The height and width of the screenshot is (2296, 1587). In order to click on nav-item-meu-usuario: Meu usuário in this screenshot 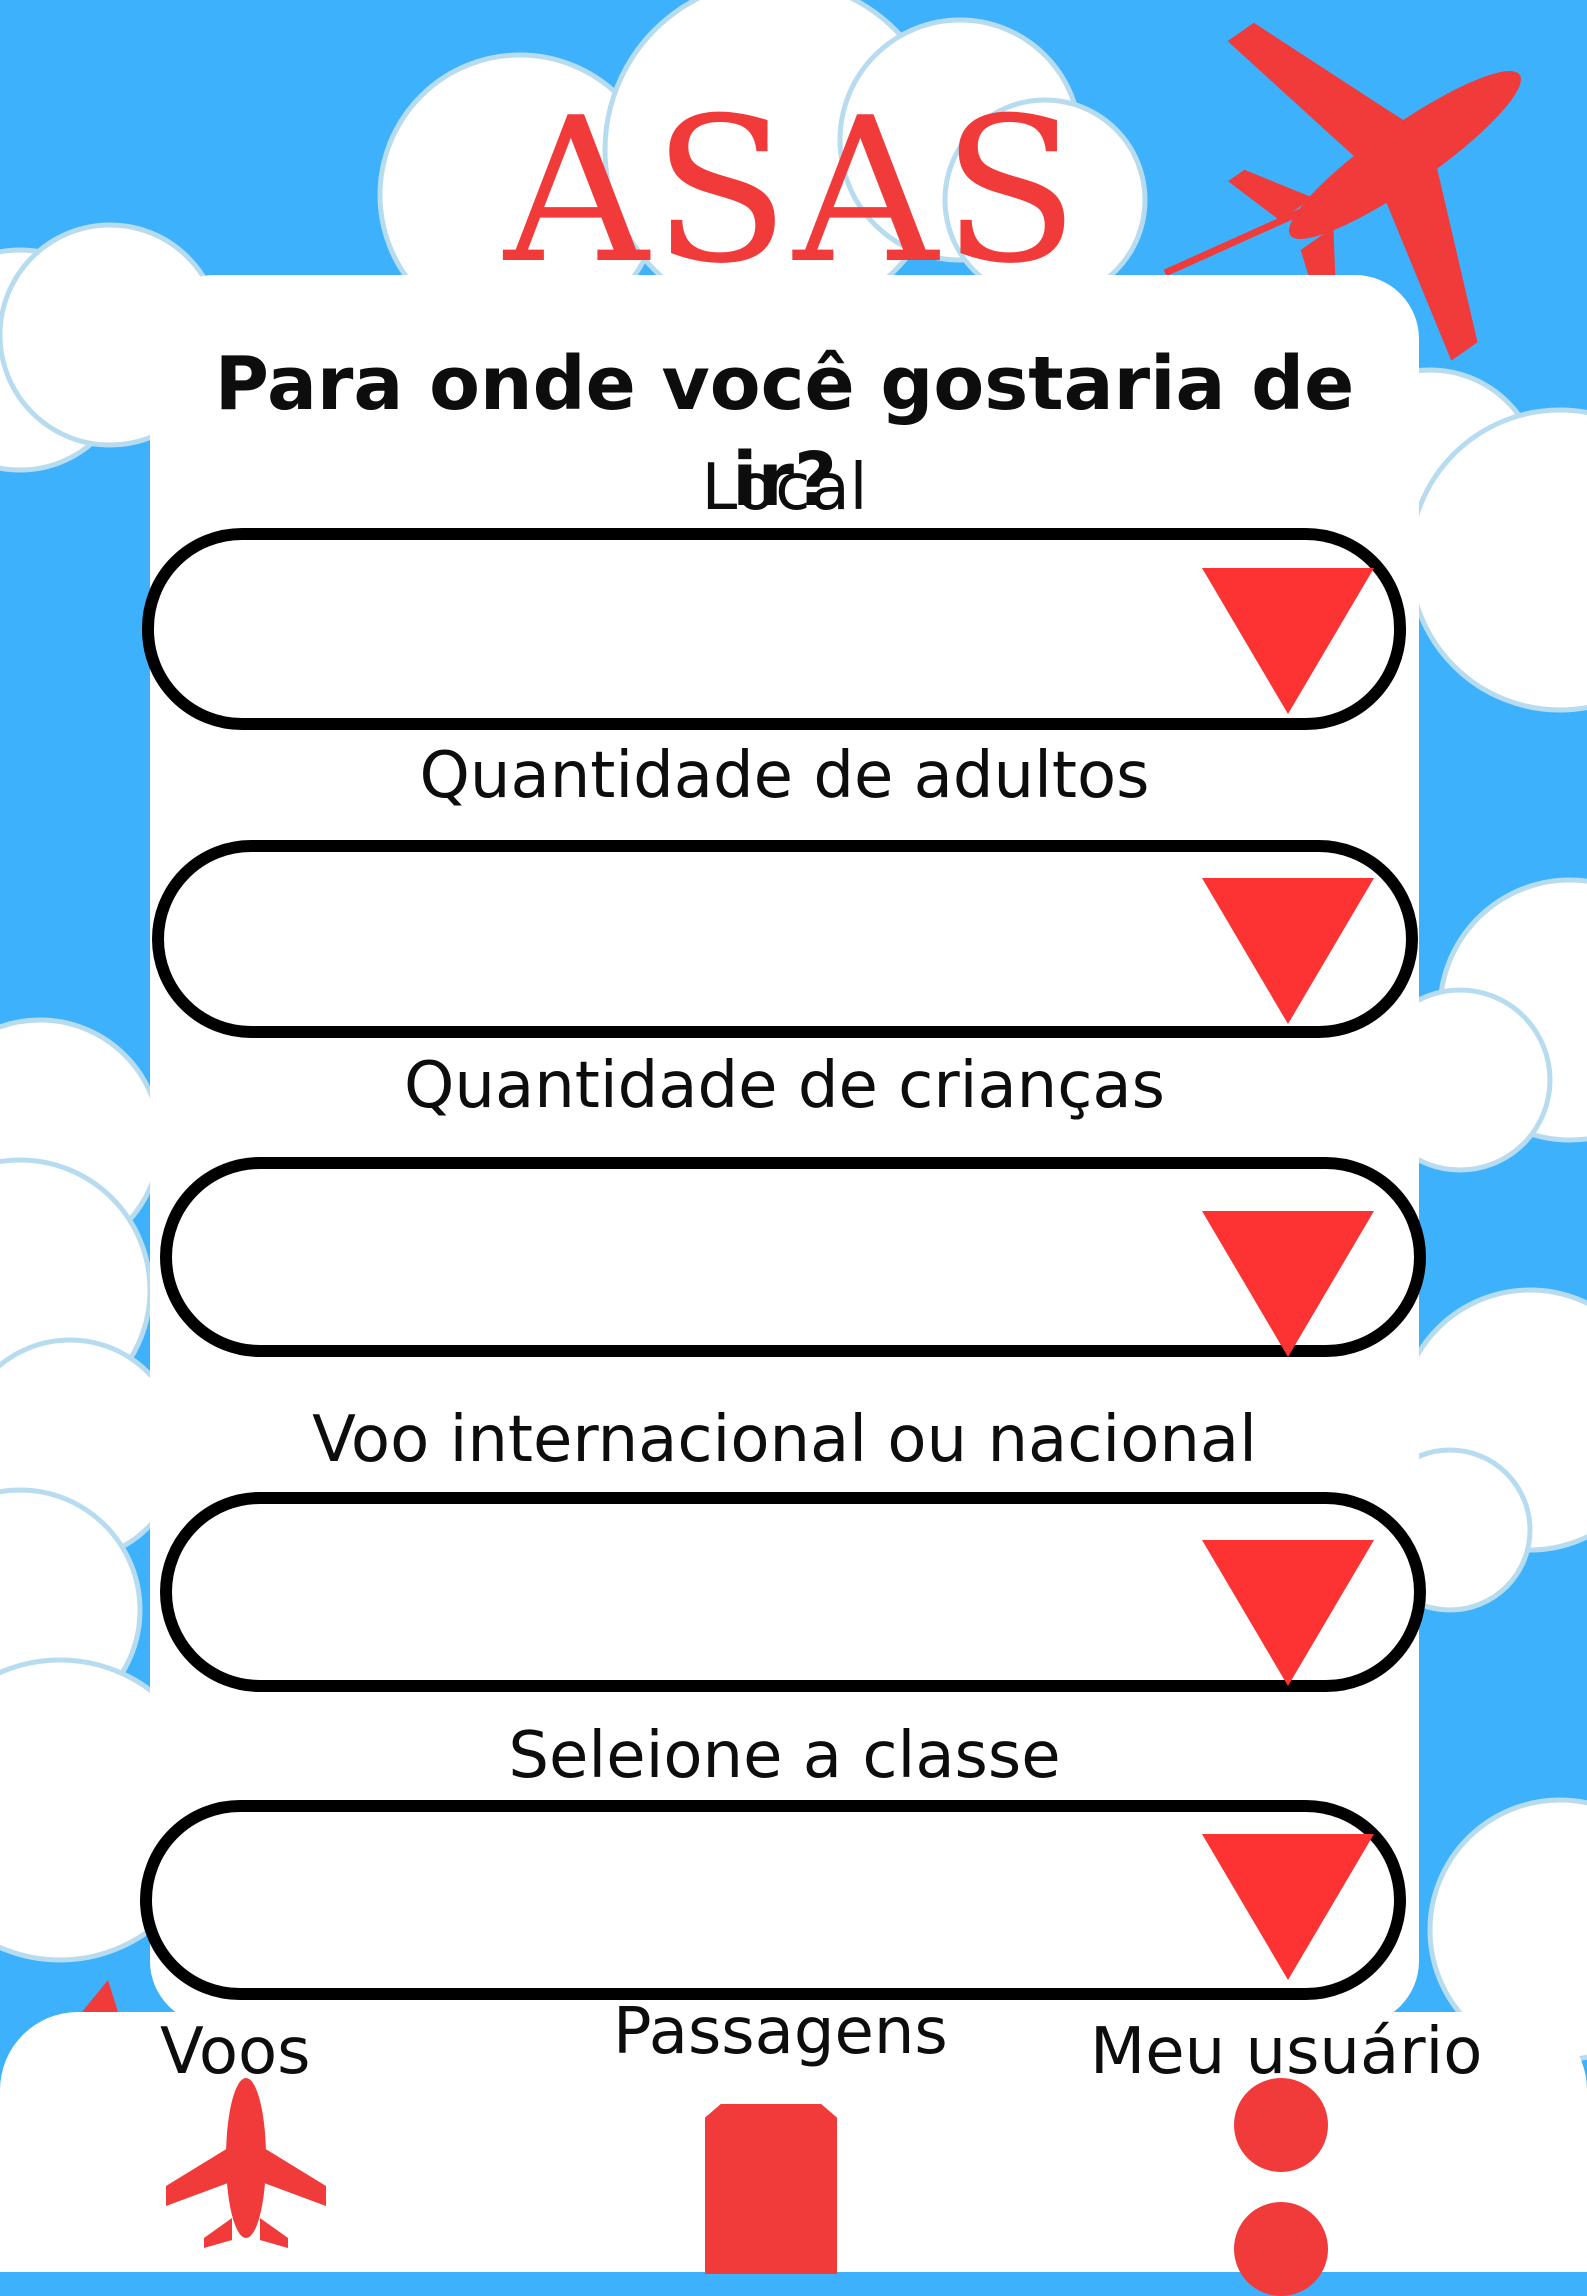, I will do `click(1290, 2154)`.